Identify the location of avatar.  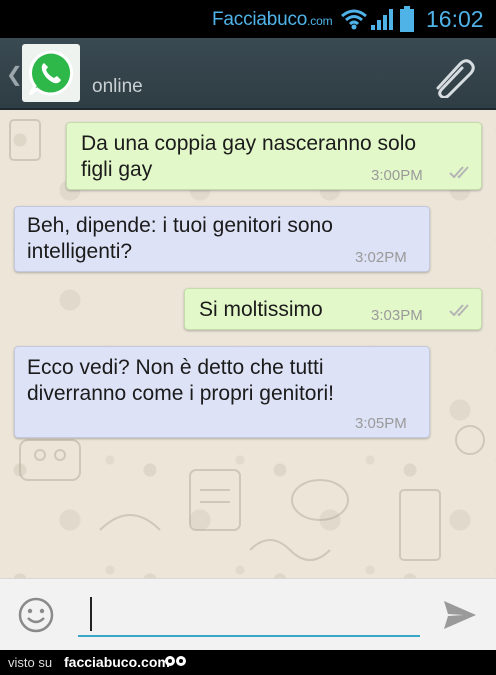
(51, 73).